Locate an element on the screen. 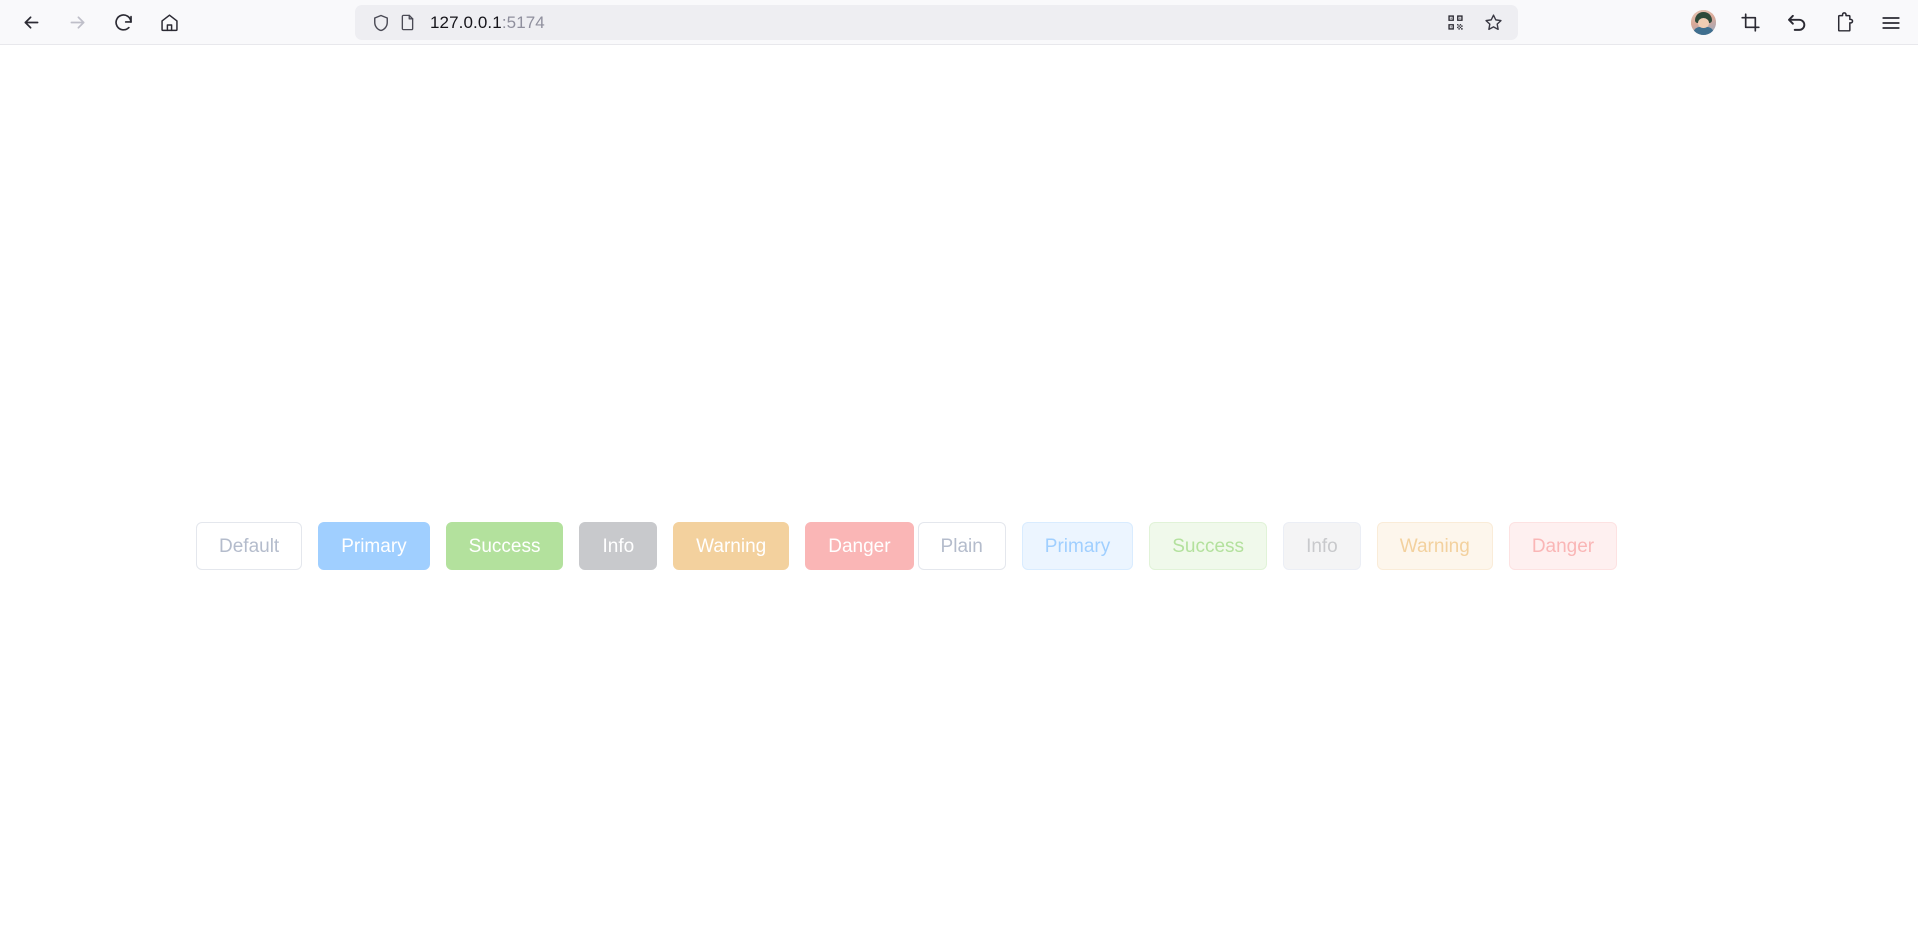  app-menu-button is located at coordinates (1891, 23).